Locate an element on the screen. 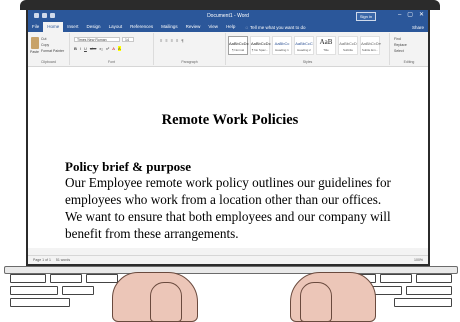 The height and width of the screenshot is (322, 460). style-name: ¶ Normal is located at coordinates (238, 50).